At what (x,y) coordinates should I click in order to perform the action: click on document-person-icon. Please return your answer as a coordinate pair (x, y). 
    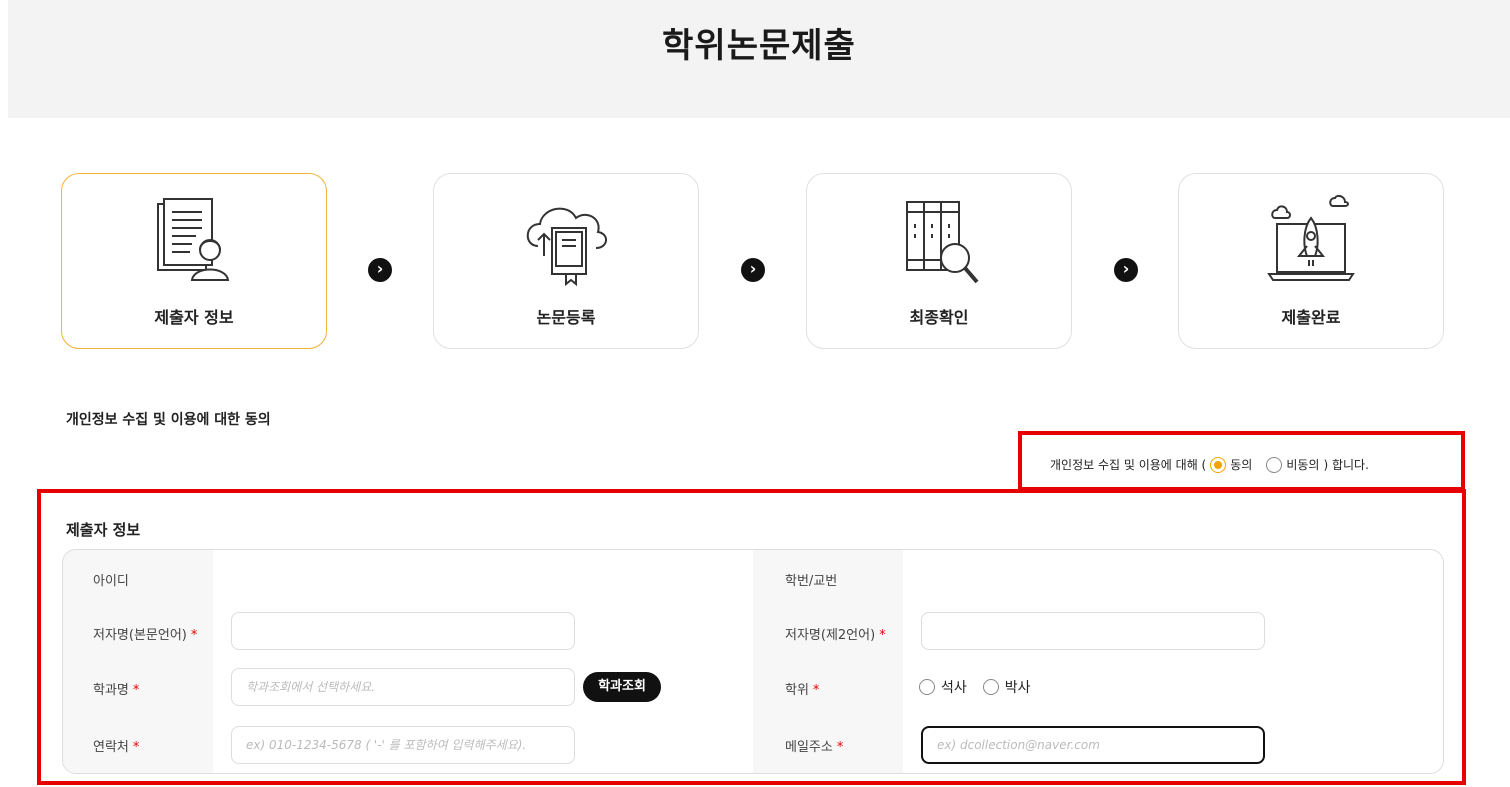
    Looking at the image, I should click on (194, 244).